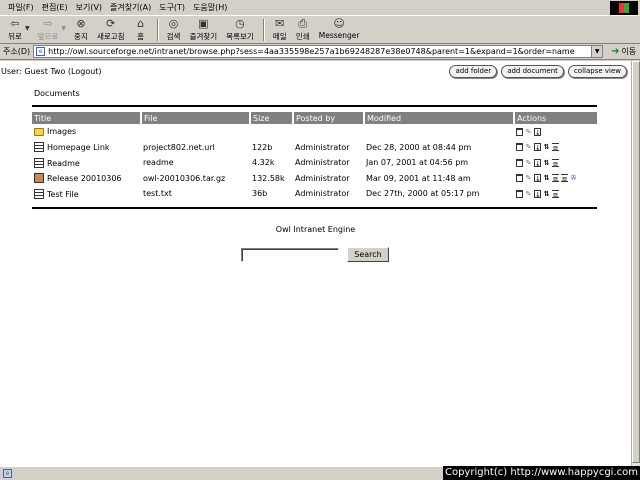 The height and width of the screenshot is (480, 640). I want to click on address-dropdown-icon: ▼, so click(597, 51).